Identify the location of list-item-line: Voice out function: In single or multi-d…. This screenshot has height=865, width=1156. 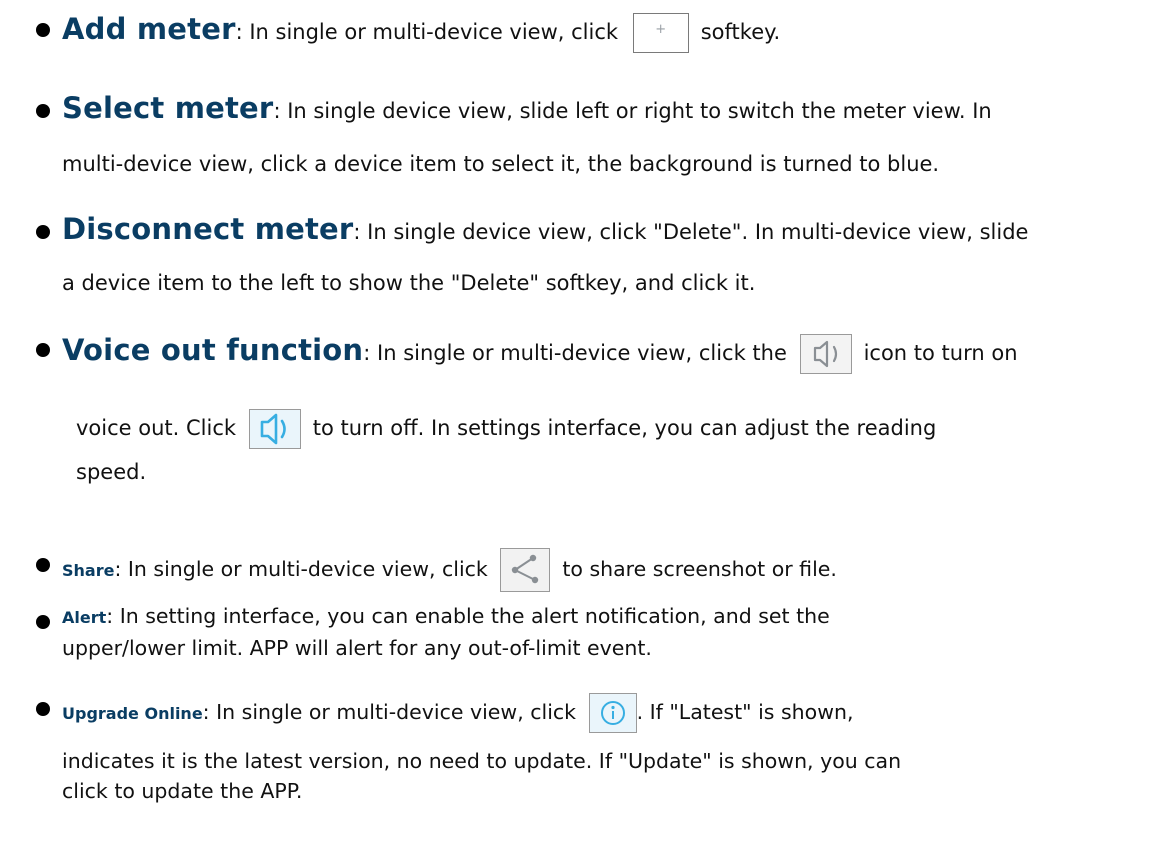
(540, 354).